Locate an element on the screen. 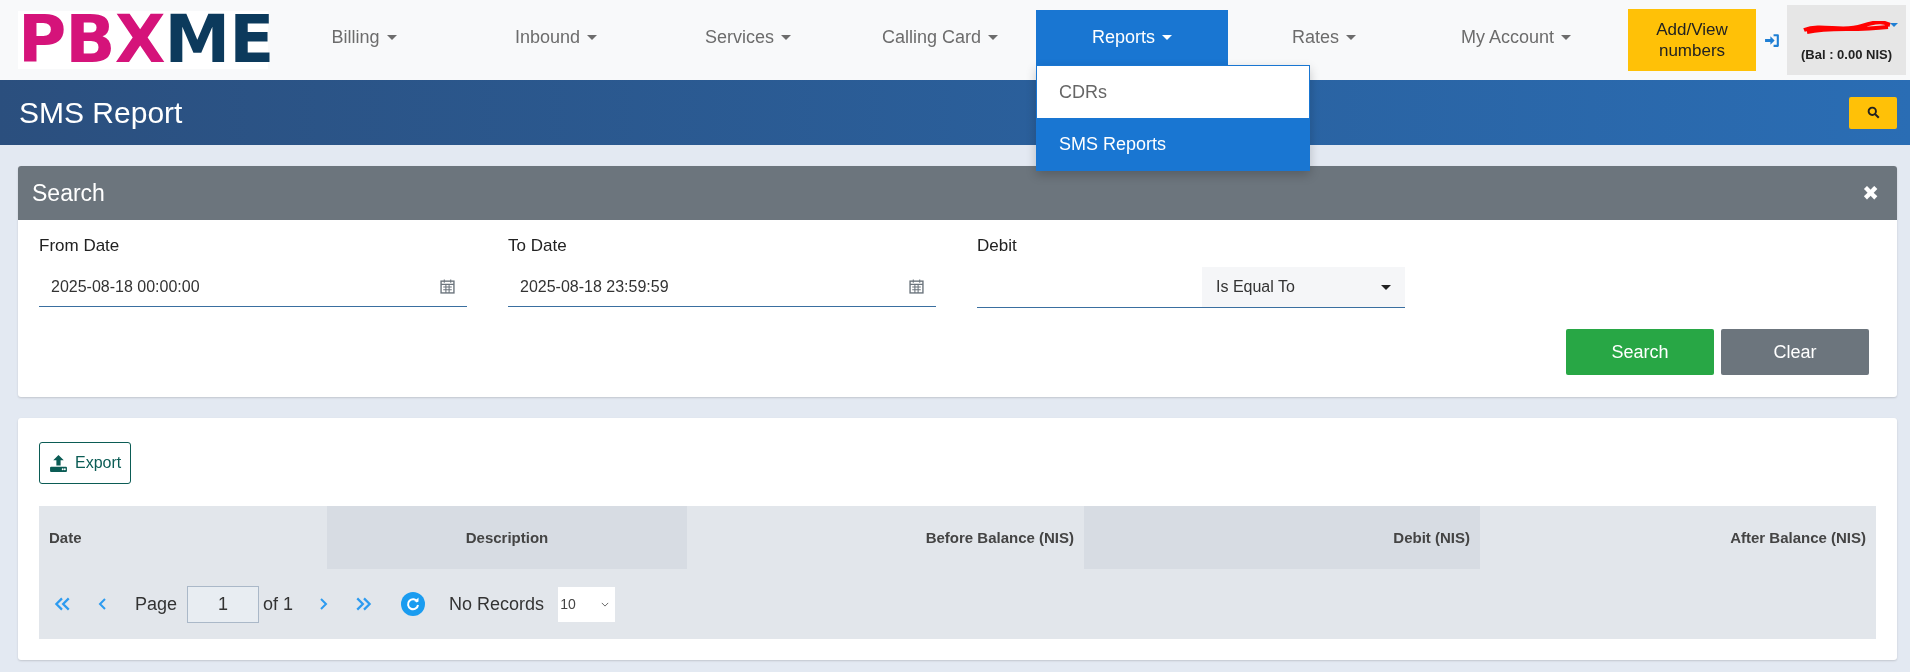 This screenshot has height=672, width=1910. clear-button: Clear is located at coordinates (1795, 352).